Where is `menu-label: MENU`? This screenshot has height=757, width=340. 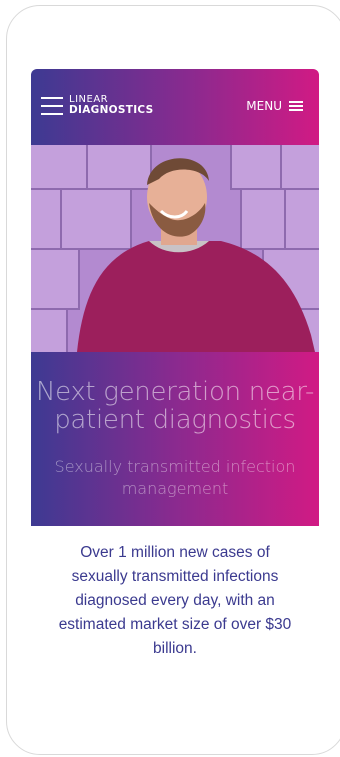 menu-label: MENU is located at coordinates (264, 106).